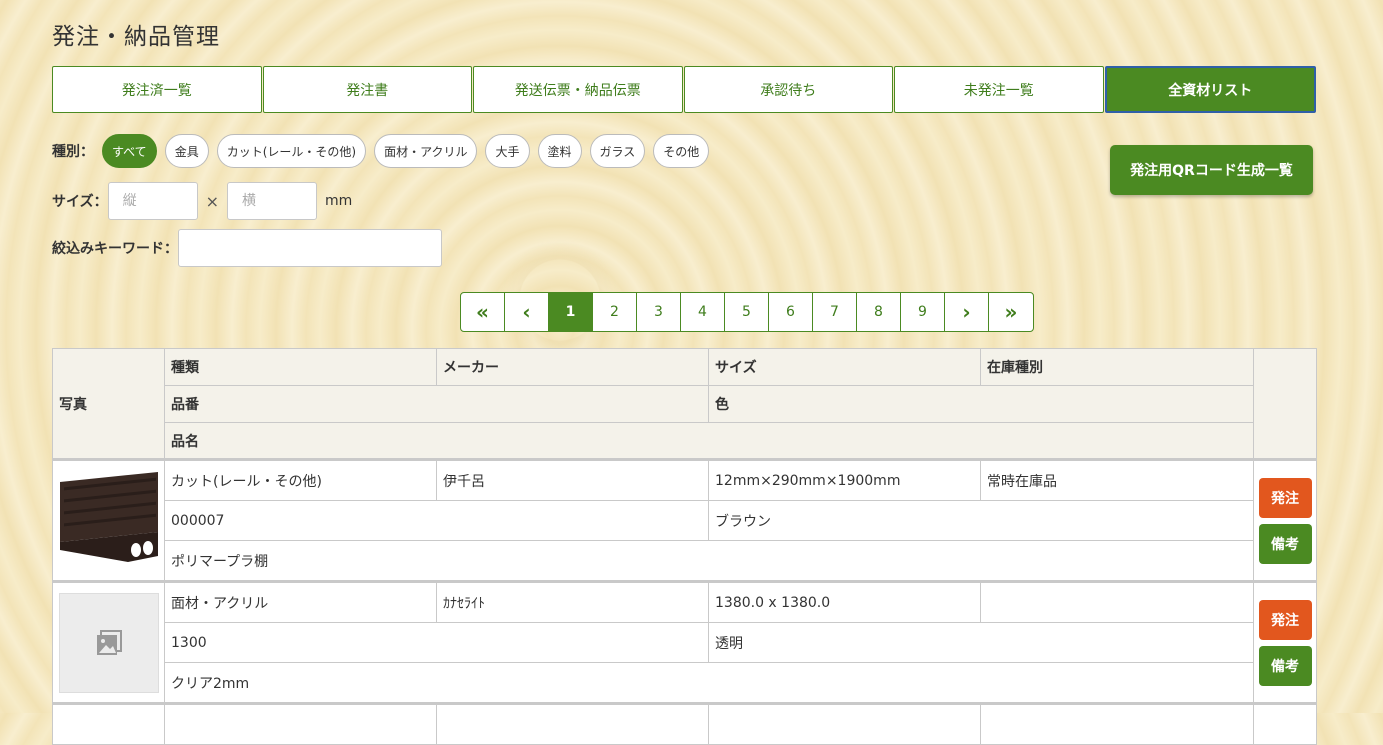 The height and width of the screenshot is (745, 1383). I want to click on page-last-button: », so click(1011, 312).